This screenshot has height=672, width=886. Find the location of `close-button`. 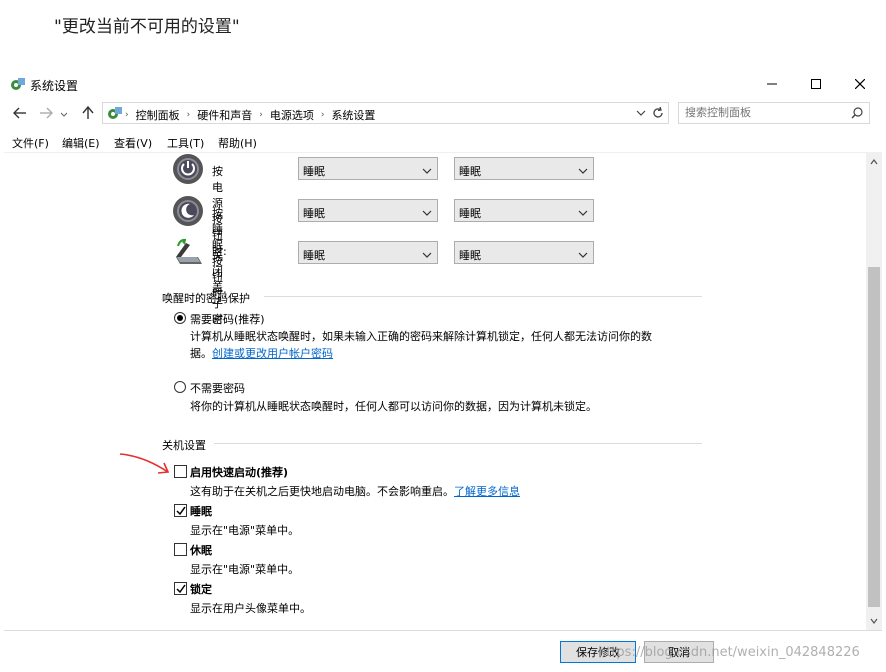

close-button is located at coordinates (860, 84).